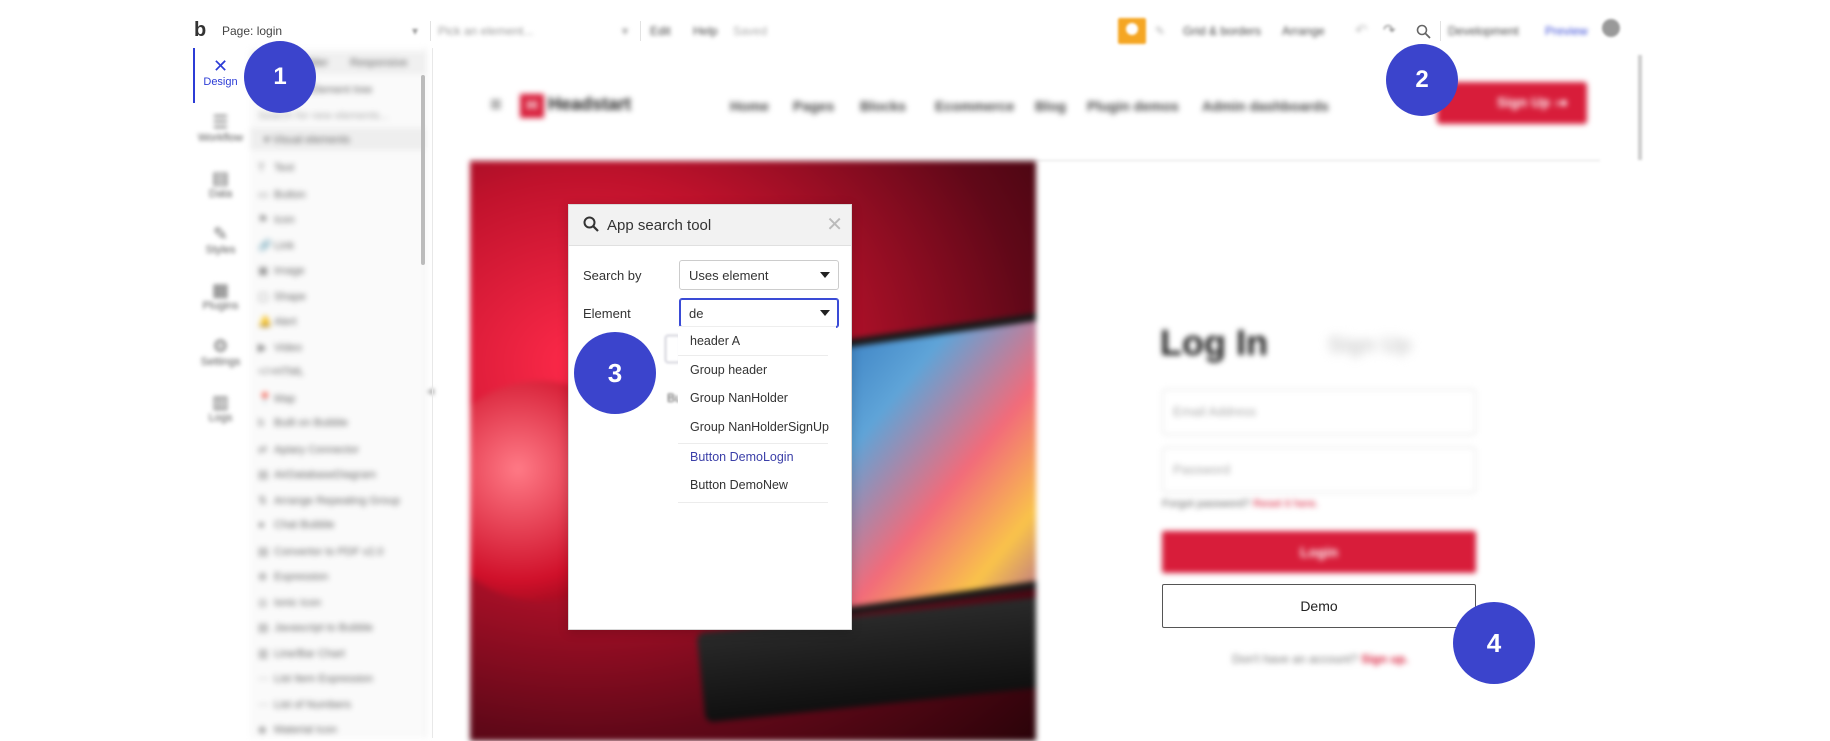 The height and width of the screenshot is (741, 1830). I want to click on arrange-menu: Arrange, so click(1303, 31).